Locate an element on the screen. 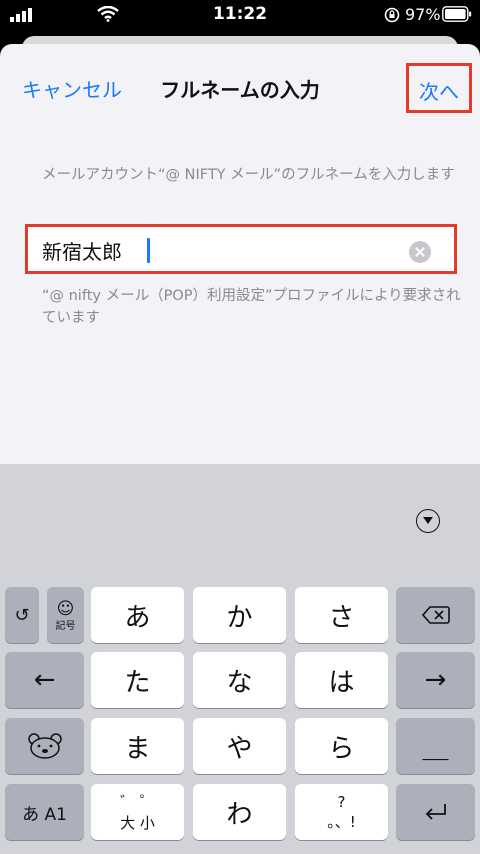 Image resolution: width=480 pixels, height=854 pixels. question-label: ? is located at coordinates (341, 801).